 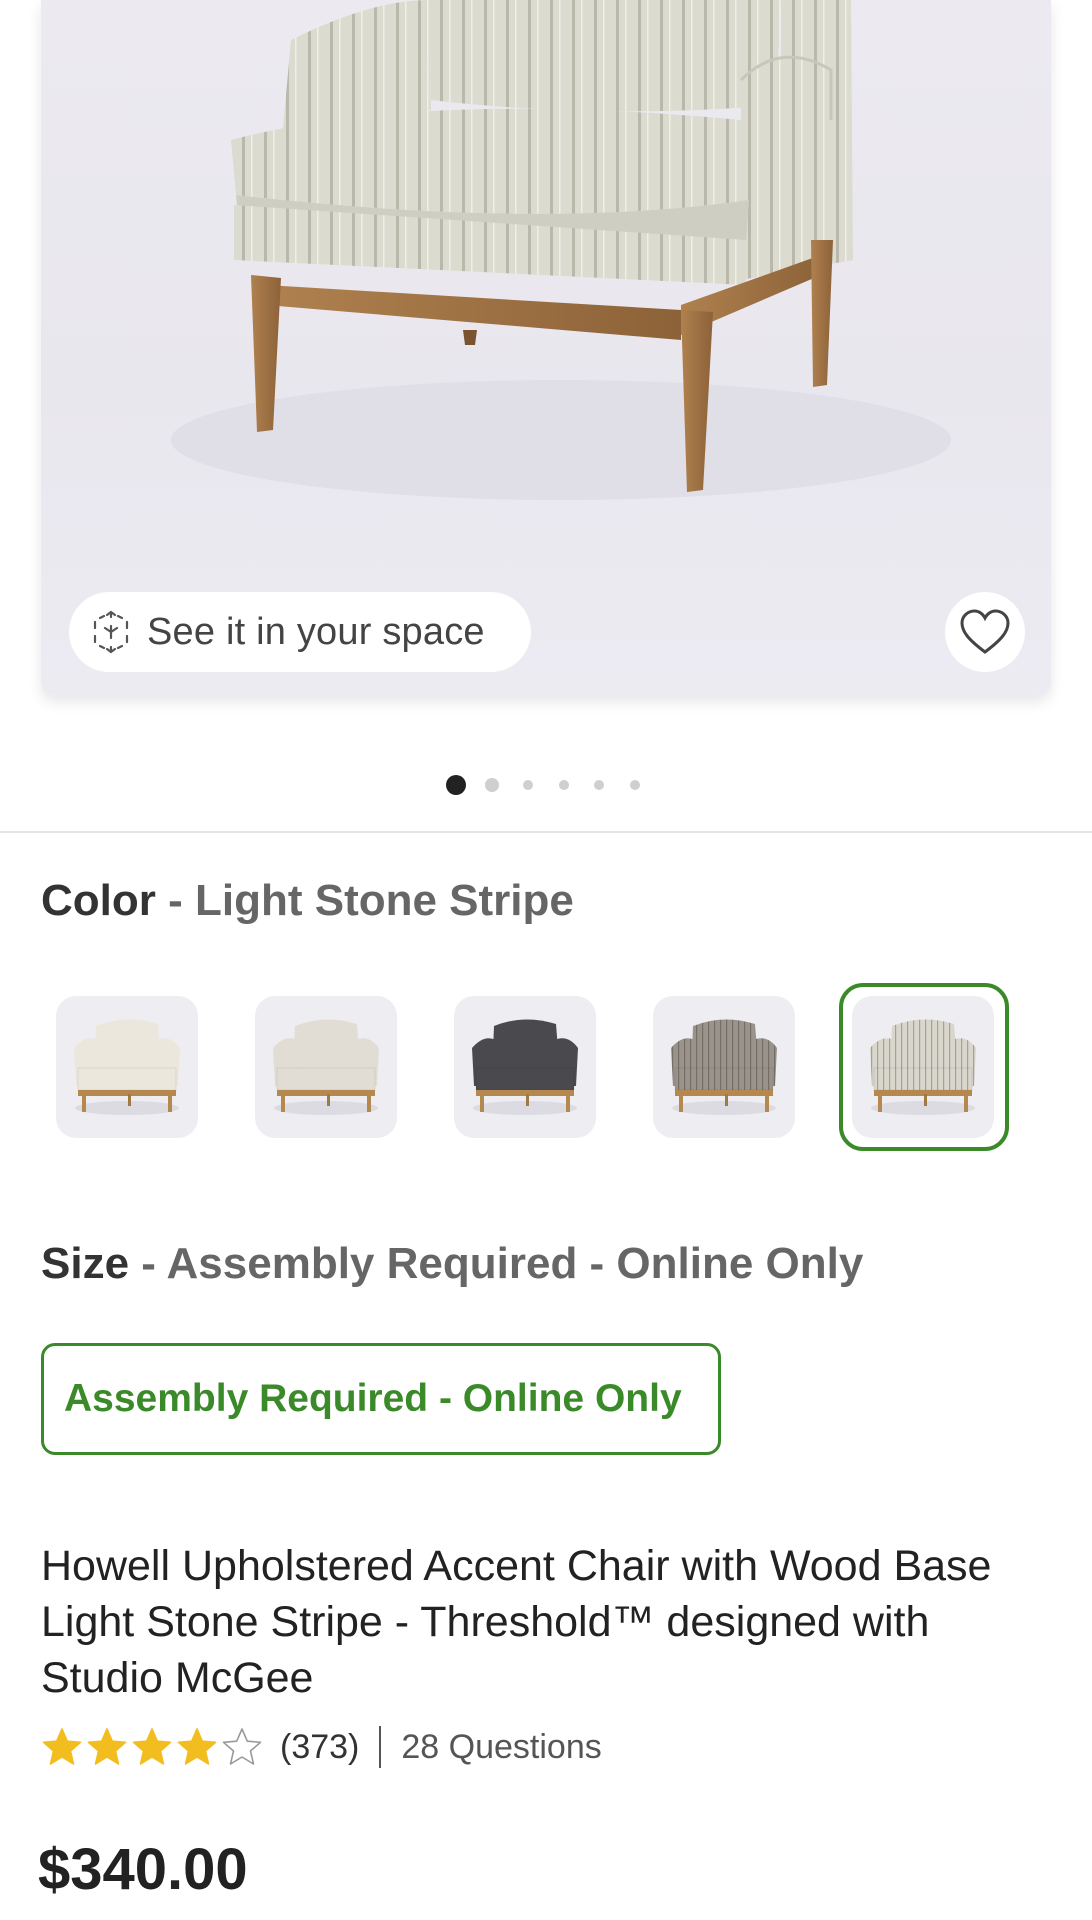 I want to click on size-selected-value: Assembly Required - Online Only, so click(x=515, y=1263).